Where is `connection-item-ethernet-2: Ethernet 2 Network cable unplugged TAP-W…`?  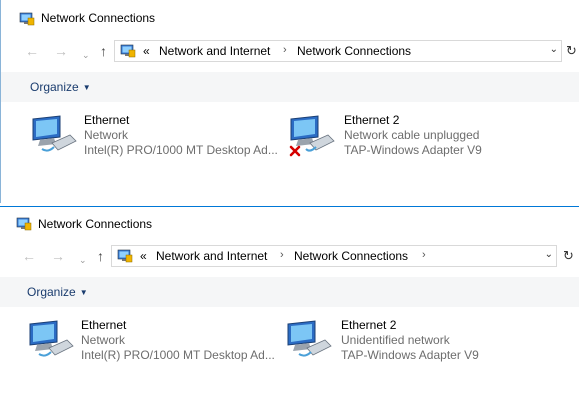
connection-item-ethernet-2: Ethernet 2 Network cable unplugged TAP-W… is located at coordinates (418, 143).